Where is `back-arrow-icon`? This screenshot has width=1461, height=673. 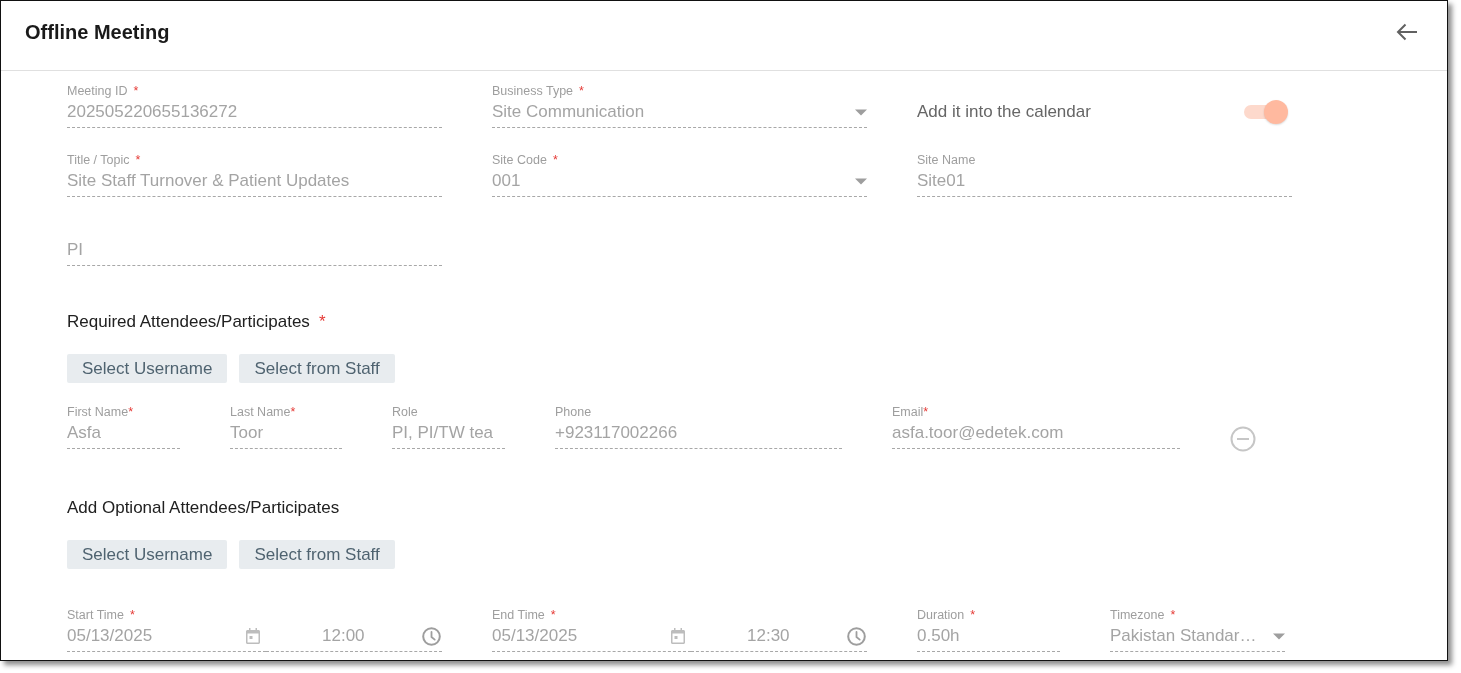
back-arrow-icon is located at coordinates (1407, 31).